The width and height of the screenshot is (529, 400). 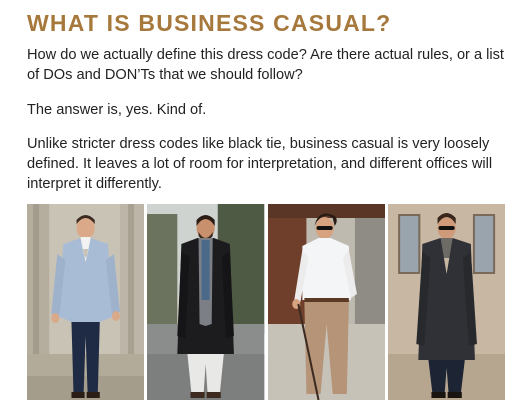 What do you see at coordinates (117, 110) in the screenshot?
I see `answer-paragraph: The answer is, yes. Kind of.` at bounding box center [117, 110].